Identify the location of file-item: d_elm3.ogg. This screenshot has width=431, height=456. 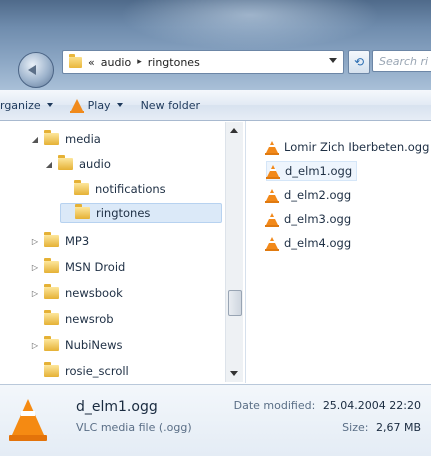
(308, 219).